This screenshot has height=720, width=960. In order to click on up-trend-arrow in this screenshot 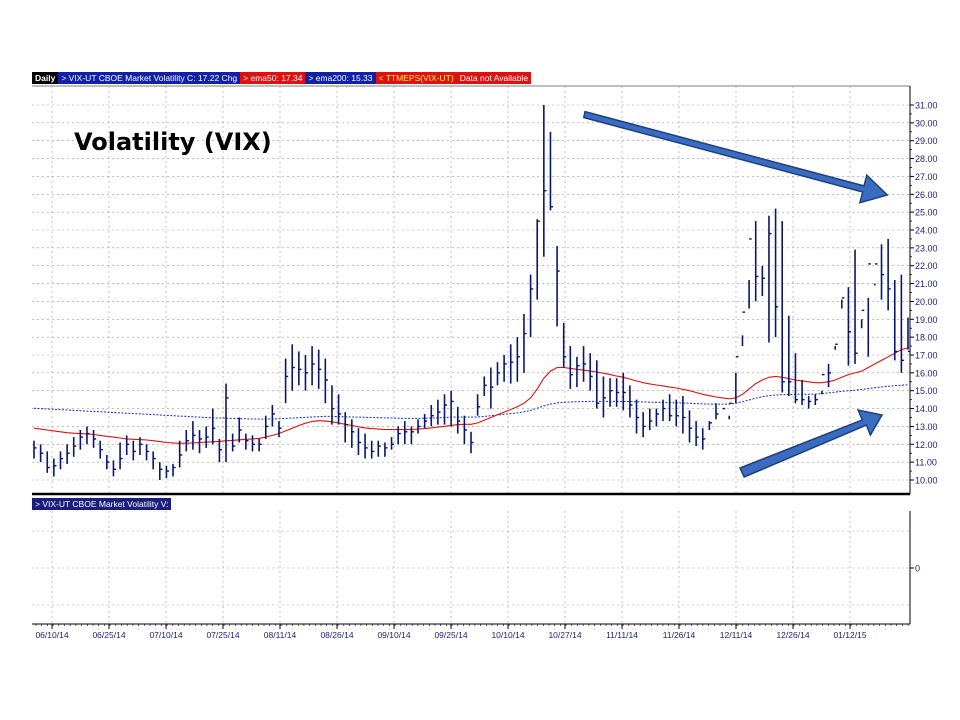, I will do `click(811, 443)`.